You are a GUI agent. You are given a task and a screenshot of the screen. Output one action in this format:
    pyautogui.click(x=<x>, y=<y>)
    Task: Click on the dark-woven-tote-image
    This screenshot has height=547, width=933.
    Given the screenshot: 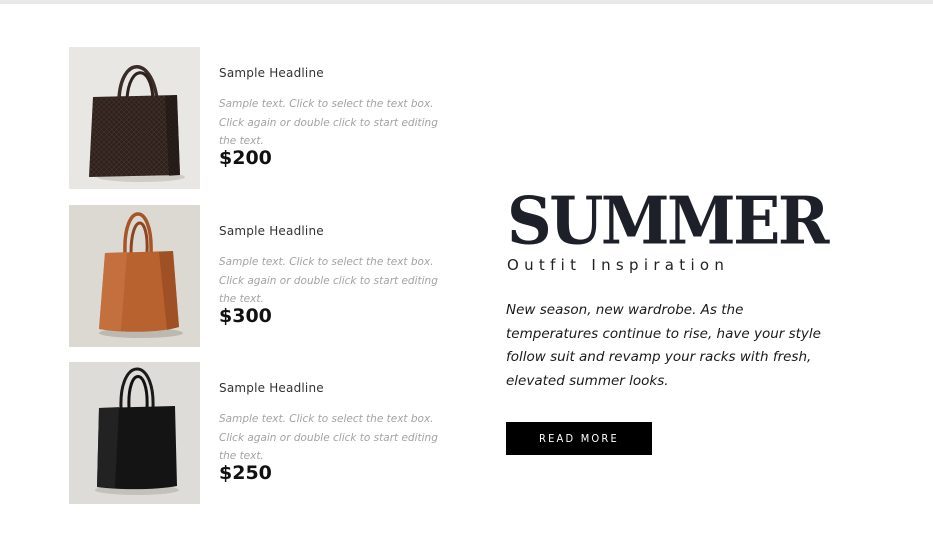 What is the action you would take?
    pyautogui.click(x=134, y=118)
    